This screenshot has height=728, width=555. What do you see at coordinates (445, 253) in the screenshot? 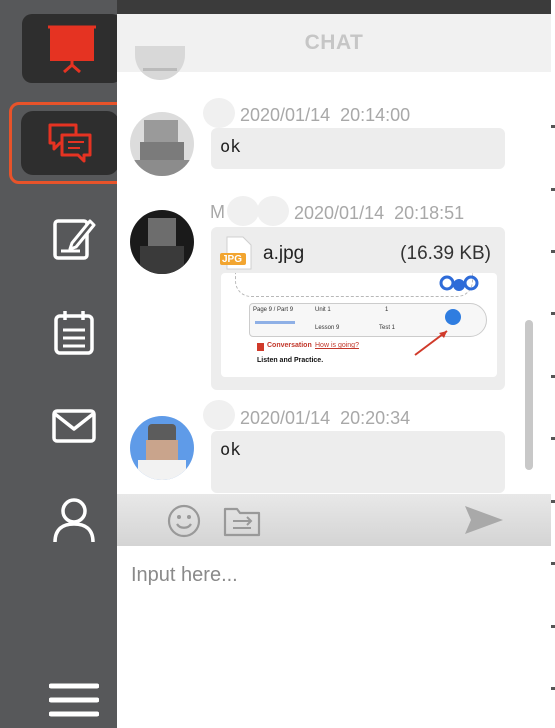
I see `file-size: (16.39 KB)` at bounding box center [445, 253].